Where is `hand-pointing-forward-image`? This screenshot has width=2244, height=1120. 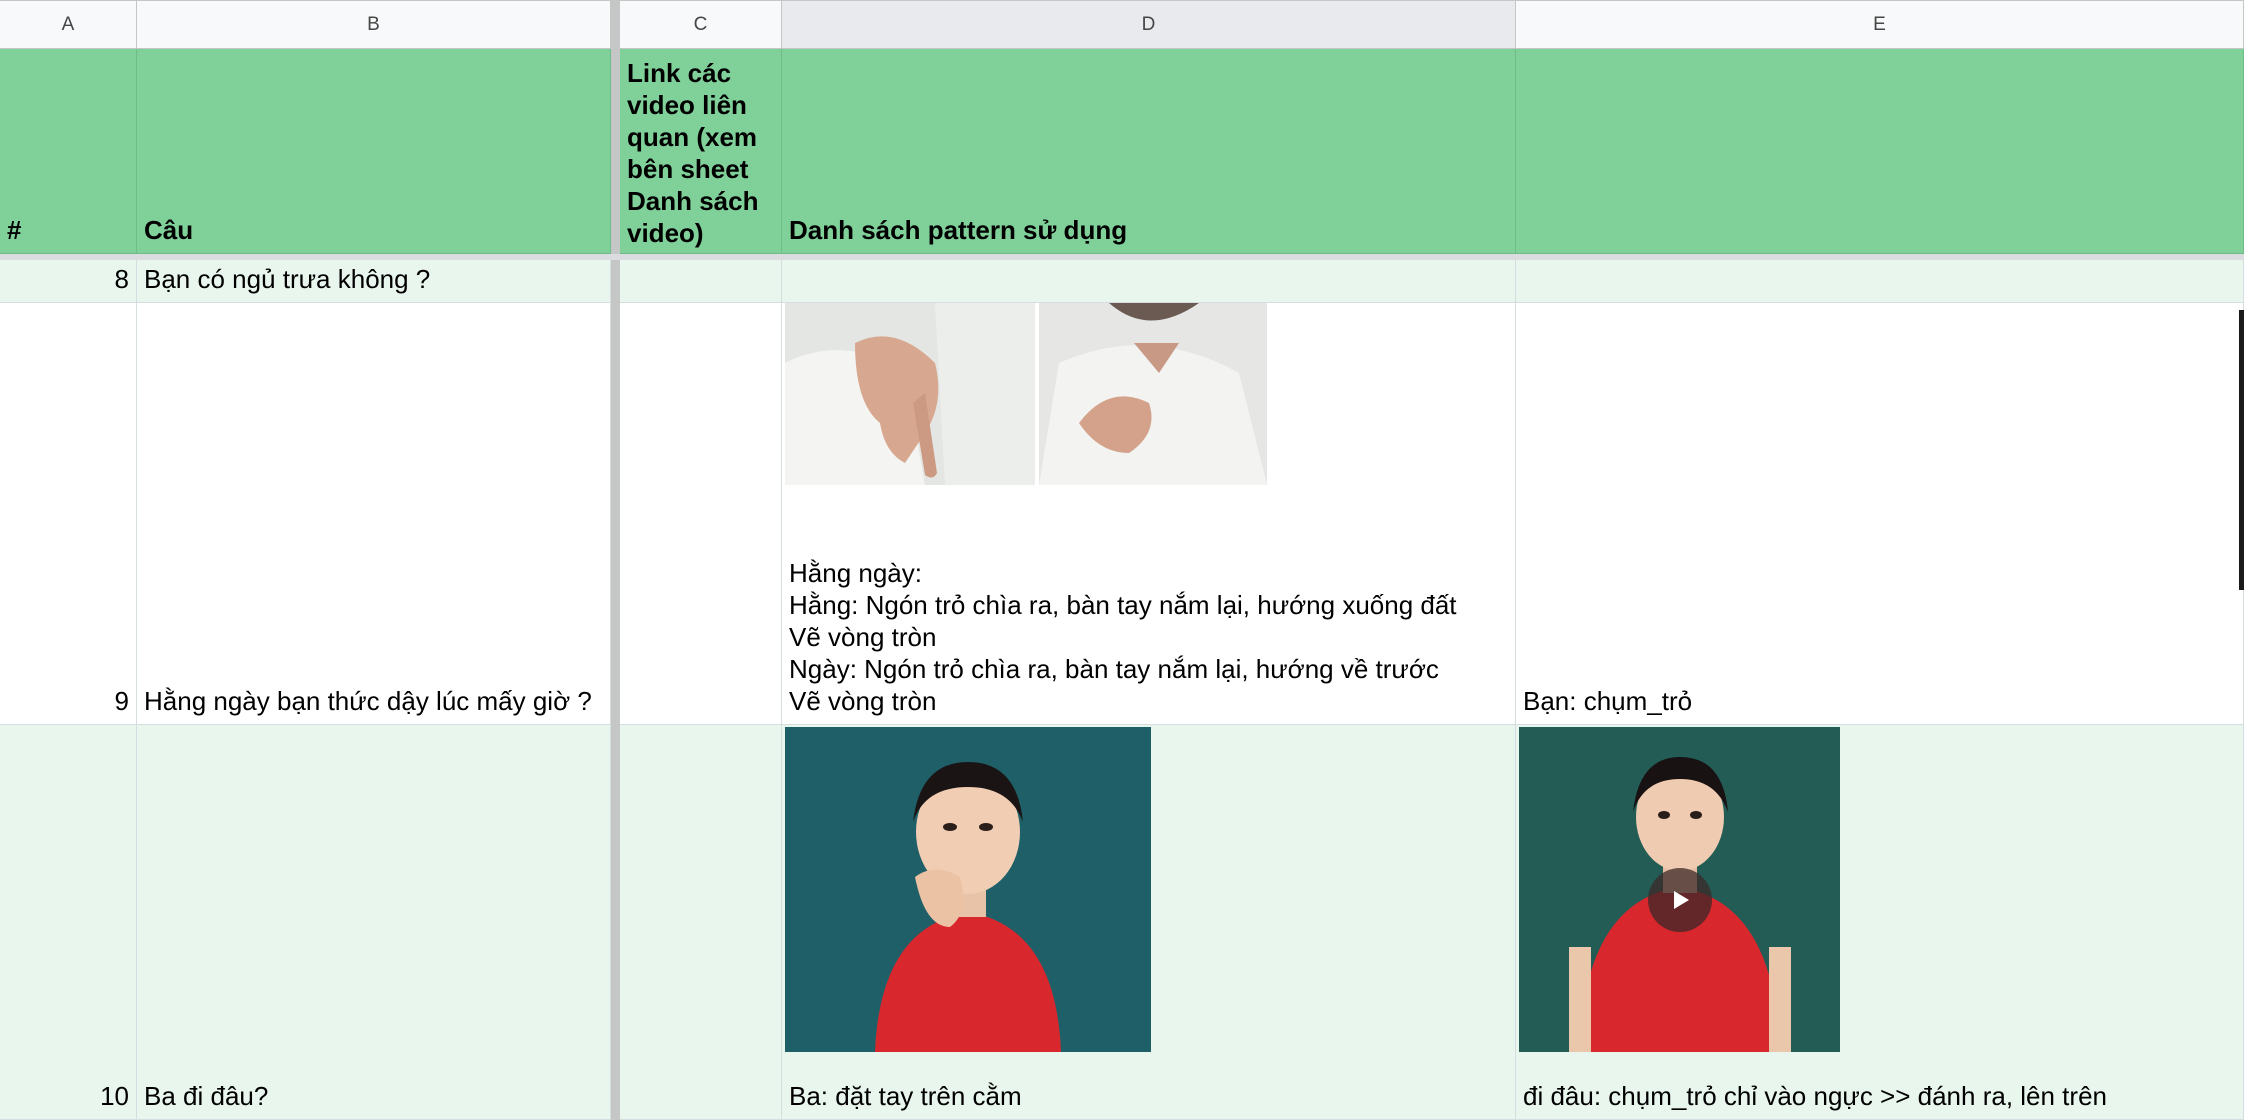
hand-pointing-forward-image is located at coordinates (1153, 394).